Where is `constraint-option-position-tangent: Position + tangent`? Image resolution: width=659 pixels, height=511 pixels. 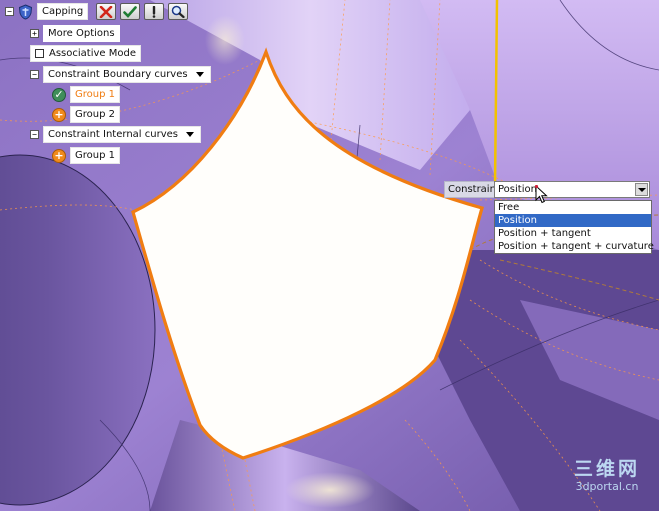
constraint-option-position-tangent: Position + tangent is located at coordinates (573, 233).